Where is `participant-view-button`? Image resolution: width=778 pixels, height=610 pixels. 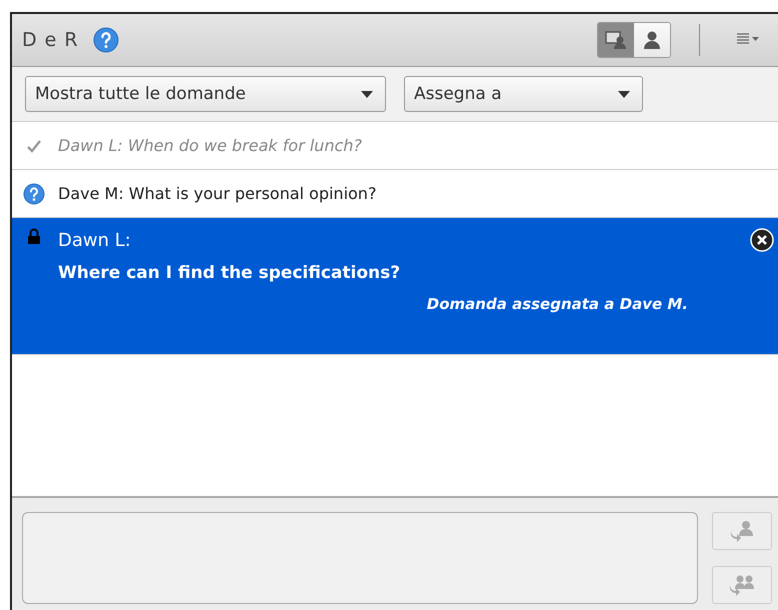 participant-view-button is located at coordinates (652, 40).